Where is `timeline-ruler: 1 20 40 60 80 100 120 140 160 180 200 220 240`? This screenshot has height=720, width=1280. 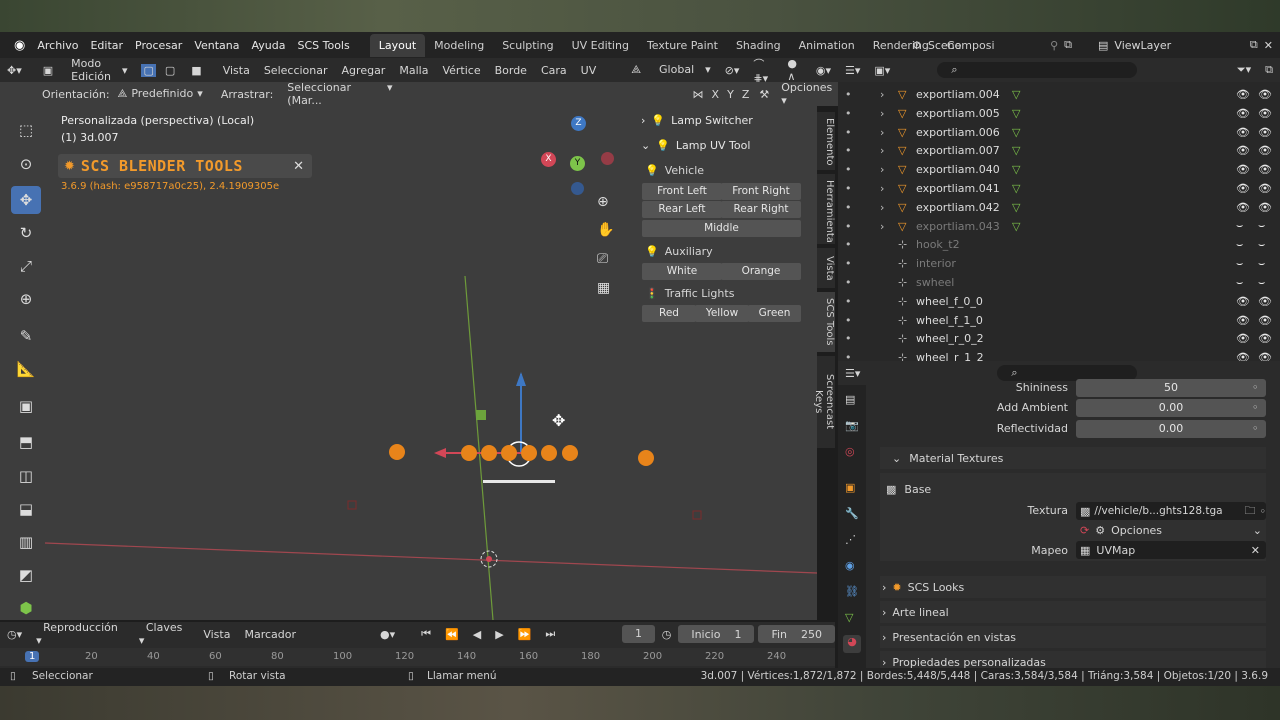 timeline-ruler: 1 20 40 60 80 100 120 140 160 180 200 220 240 is located at coordinates (417, 657).